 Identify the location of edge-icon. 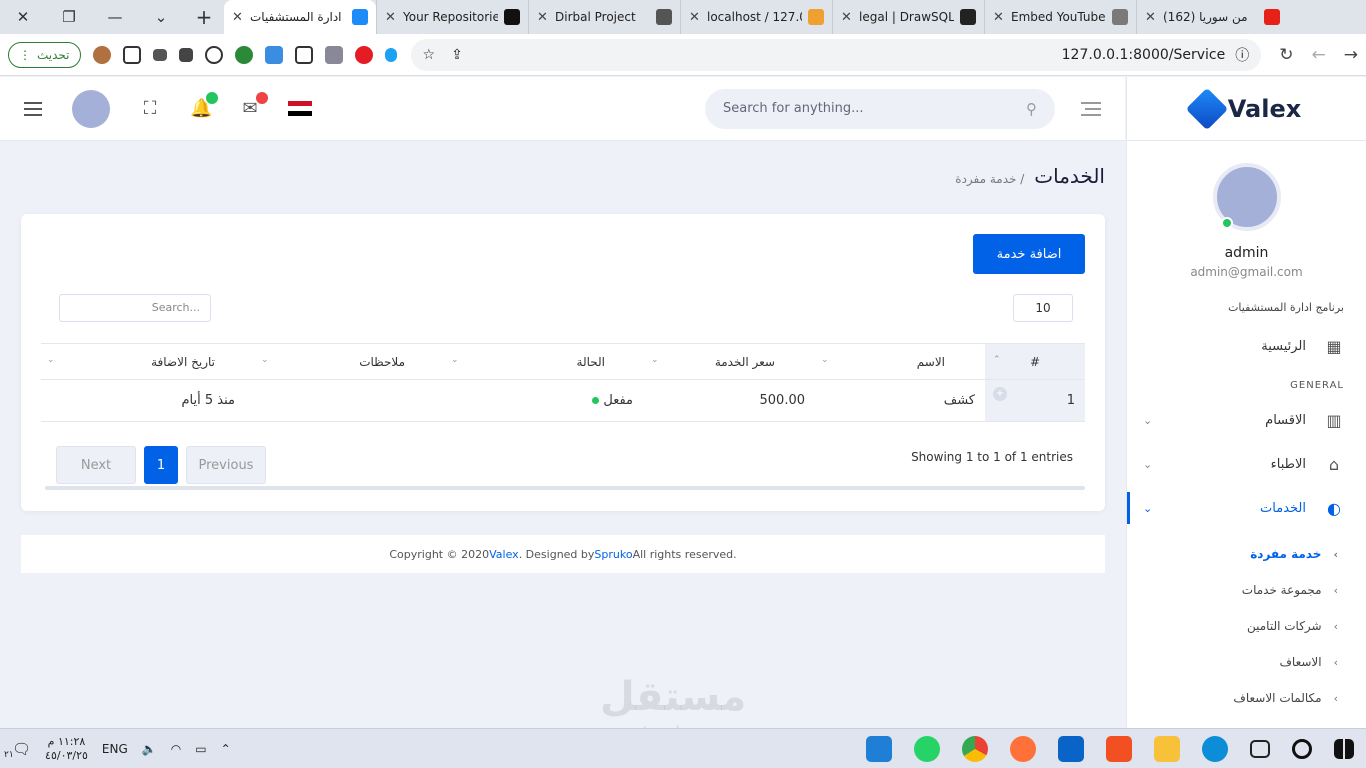
(1215, 748).